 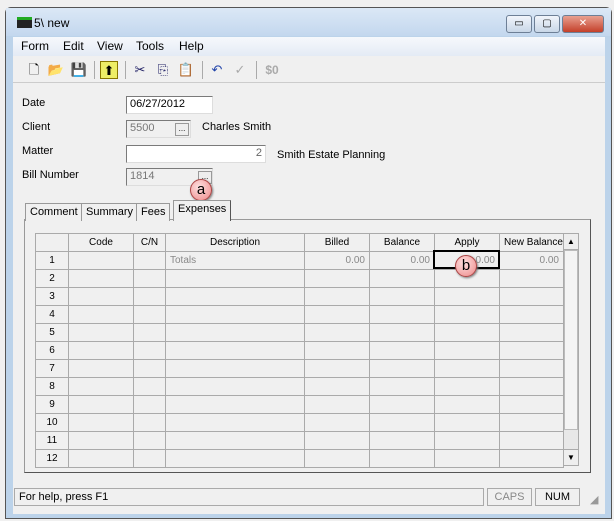 What do you see at coordinates (337, 242) in the screenshot?
I see `column-header: Billed` at bounding box center [337, 242].